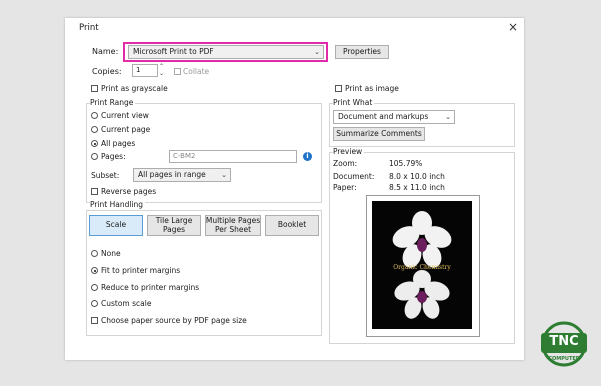  What do you see at coordinates (94, 143) in the screenshot?
I see `all-pages-radio` at bounding box center [94, 143].